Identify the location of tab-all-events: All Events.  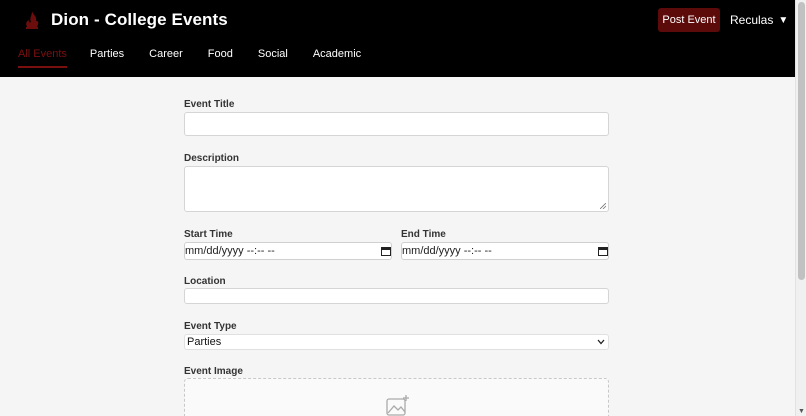
(42, 58).